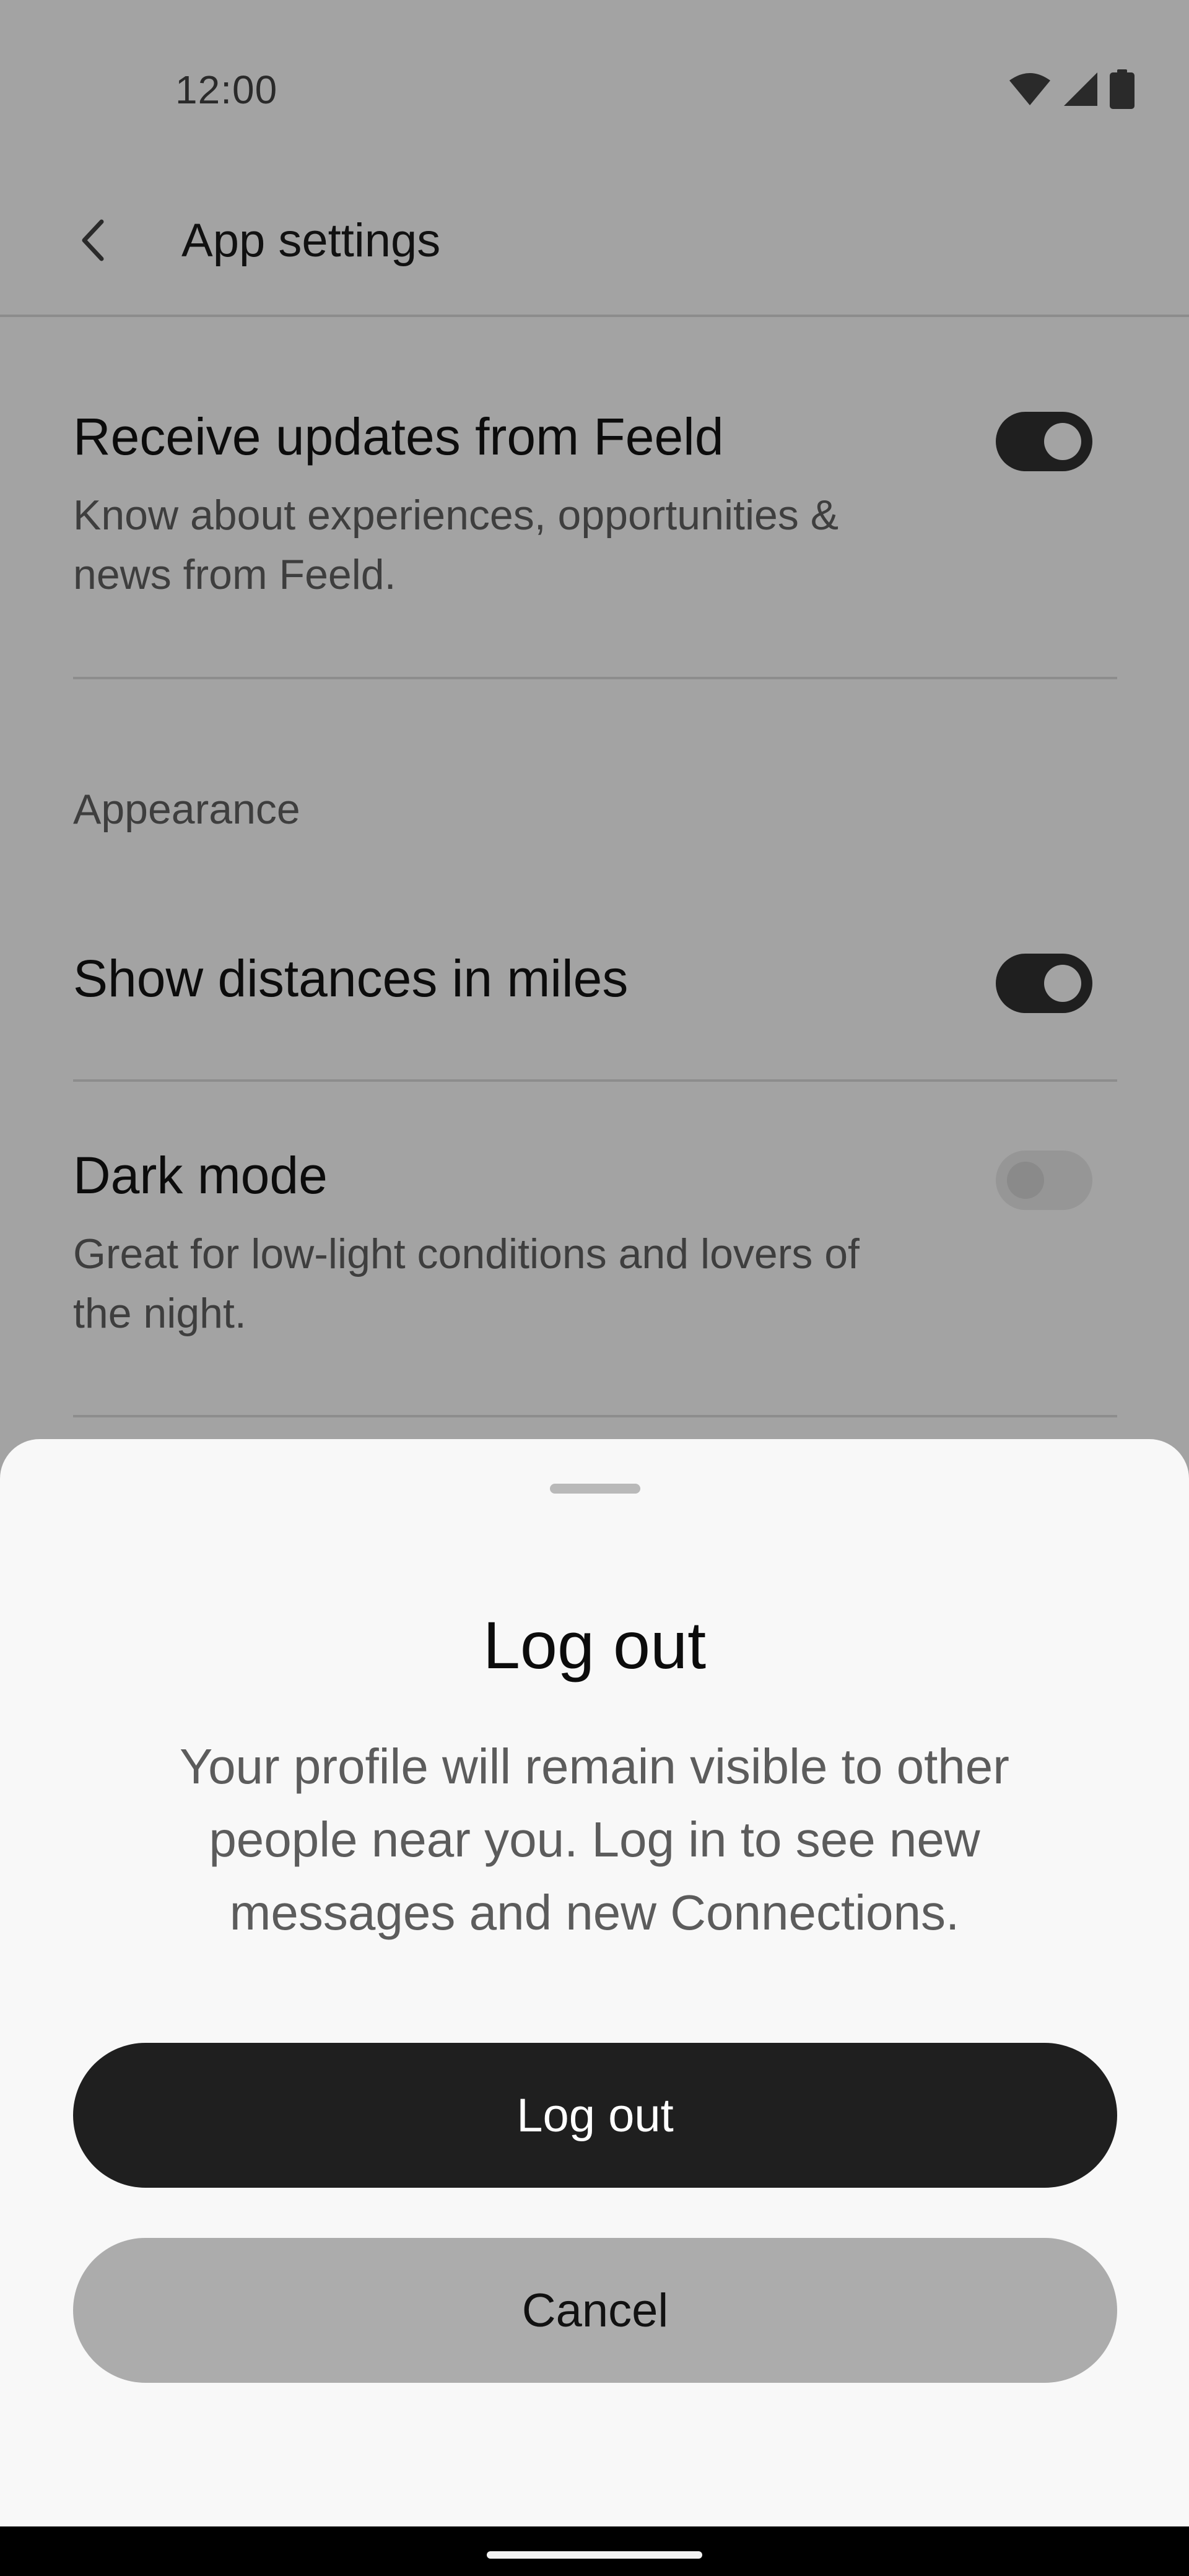 This screenshot has height=2576, width=1189. Describe the element at coordinates (594, 93) in the screenshot. I see `status-bar: 12:00` at that location.